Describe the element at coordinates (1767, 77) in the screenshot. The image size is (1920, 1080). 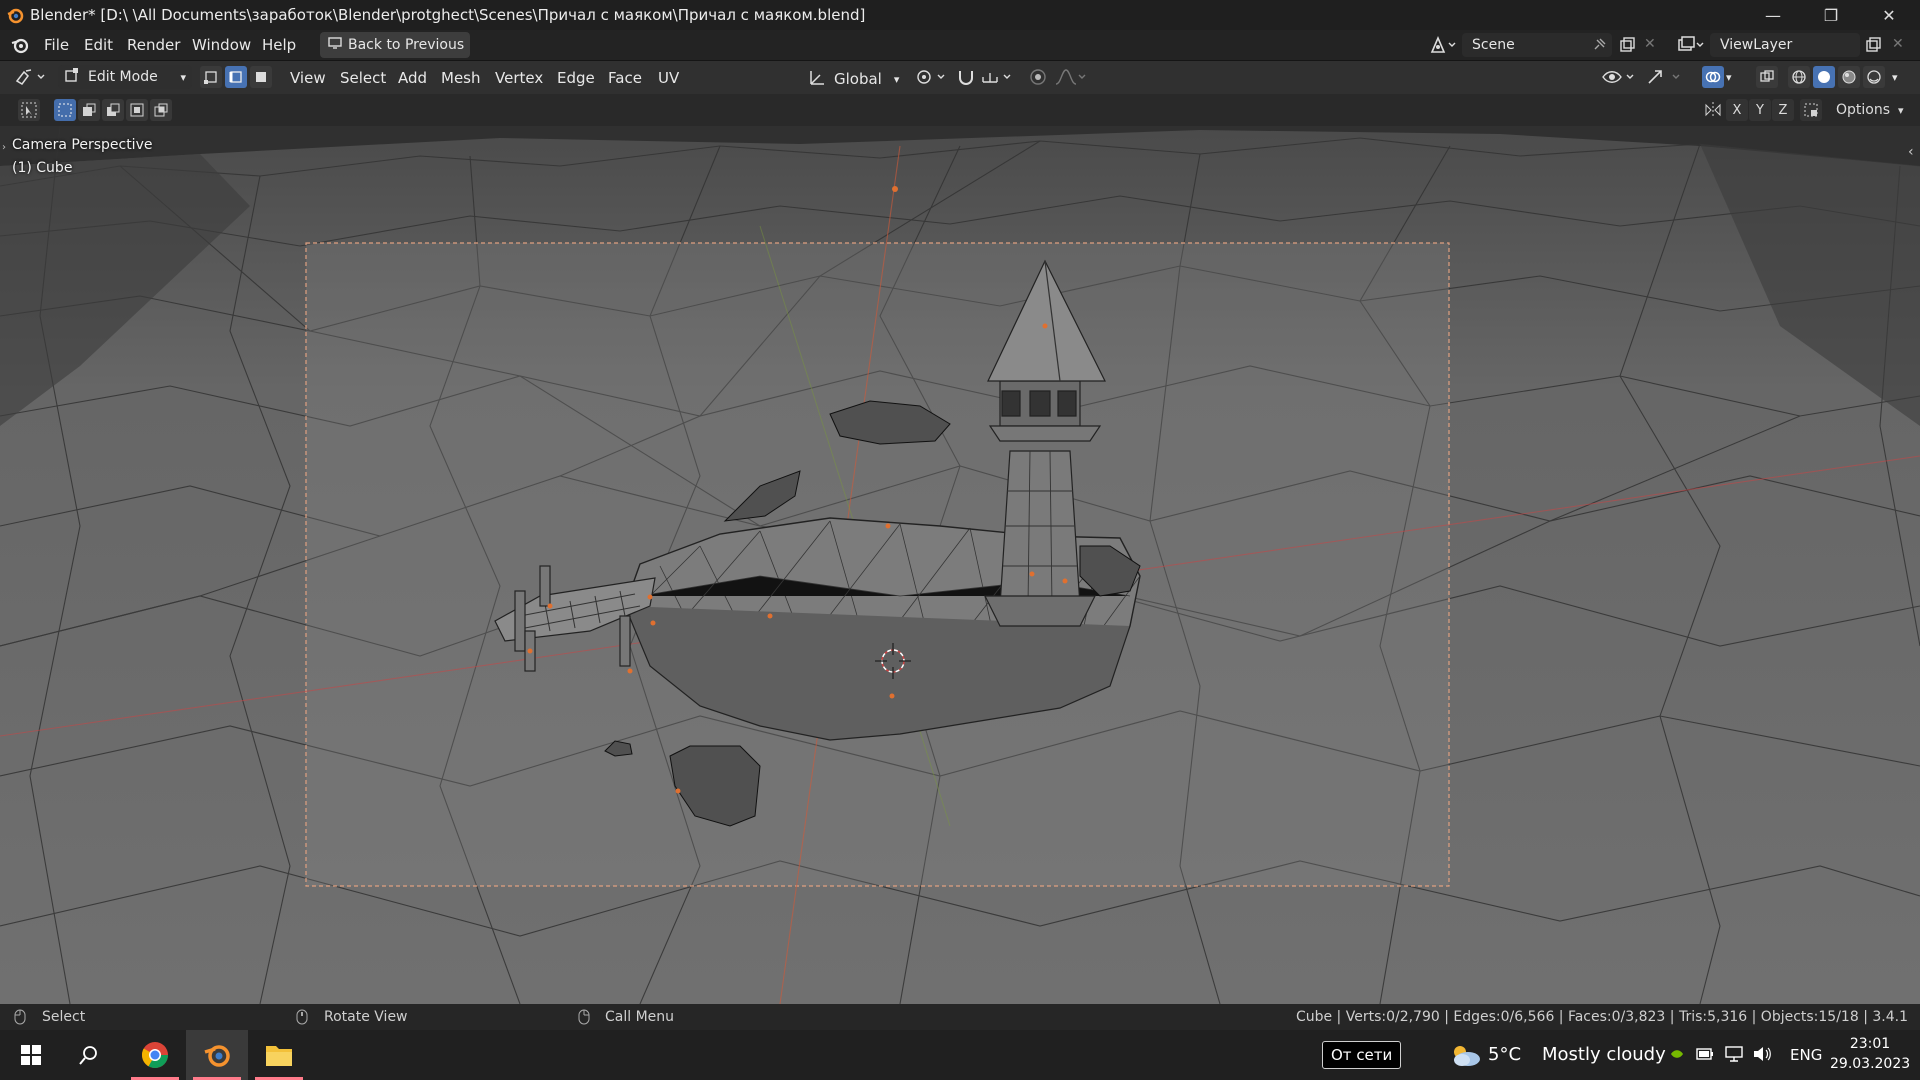
I see `xray-toggle-button` at that location.